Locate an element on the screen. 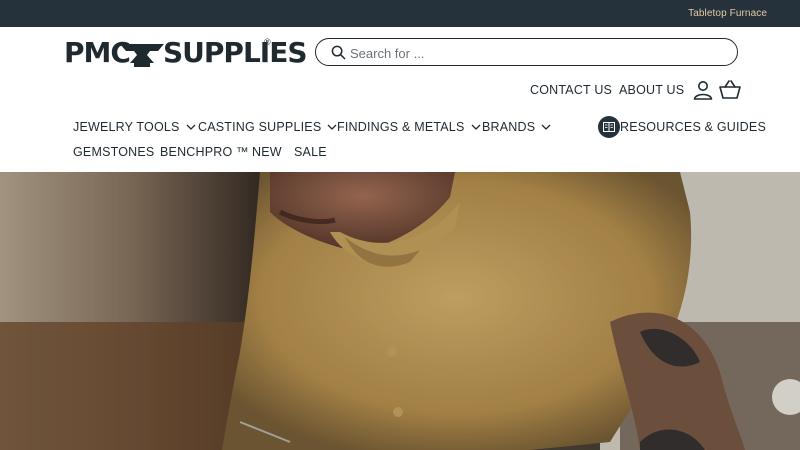  logo-text-supplies: SUPPLIES is located at coordinates (235, 52).